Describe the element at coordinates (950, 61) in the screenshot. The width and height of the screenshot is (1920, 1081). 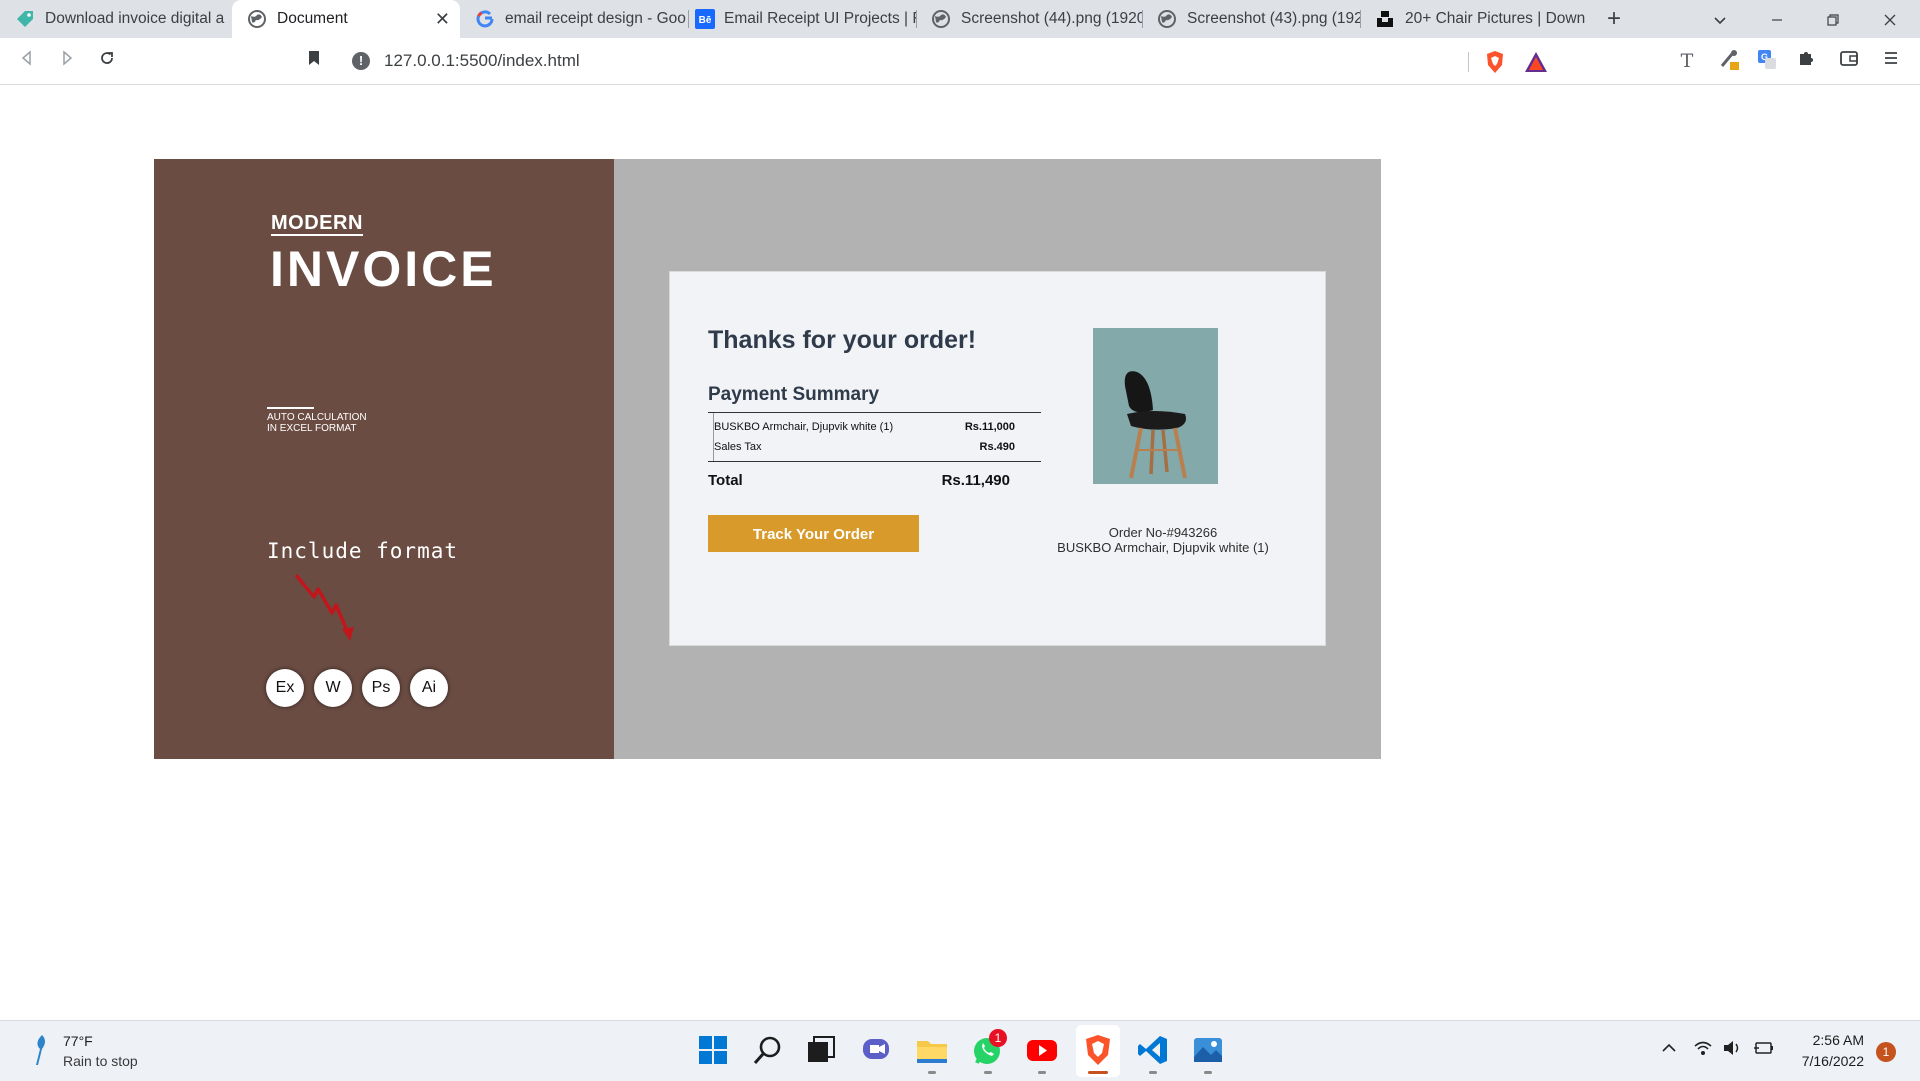
I see `address-bar: ! 127.0.0.1:5500/index.html` at that location.